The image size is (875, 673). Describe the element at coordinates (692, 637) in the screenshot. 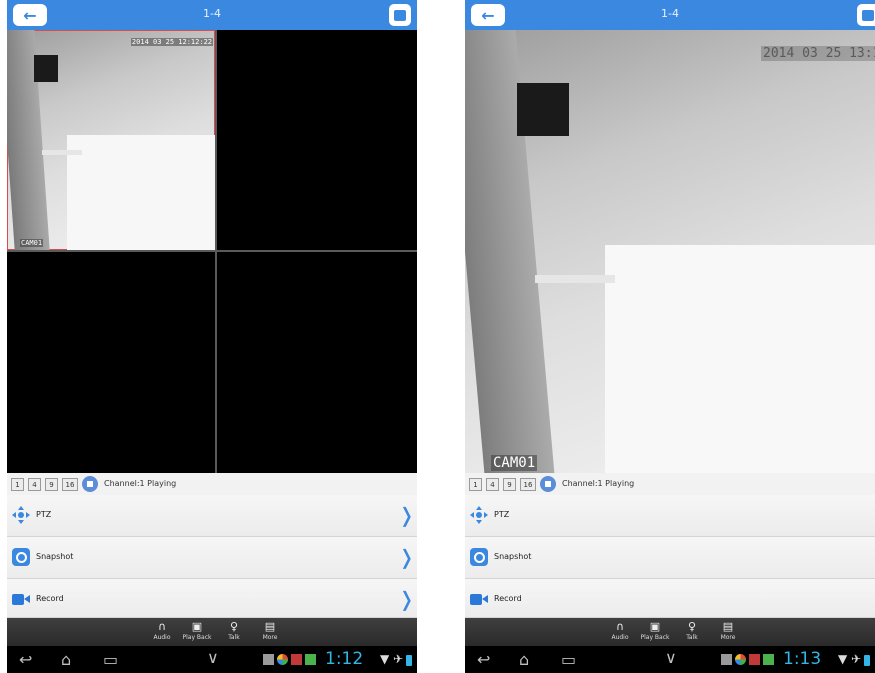

I see `talk-label: Talk` at that location.